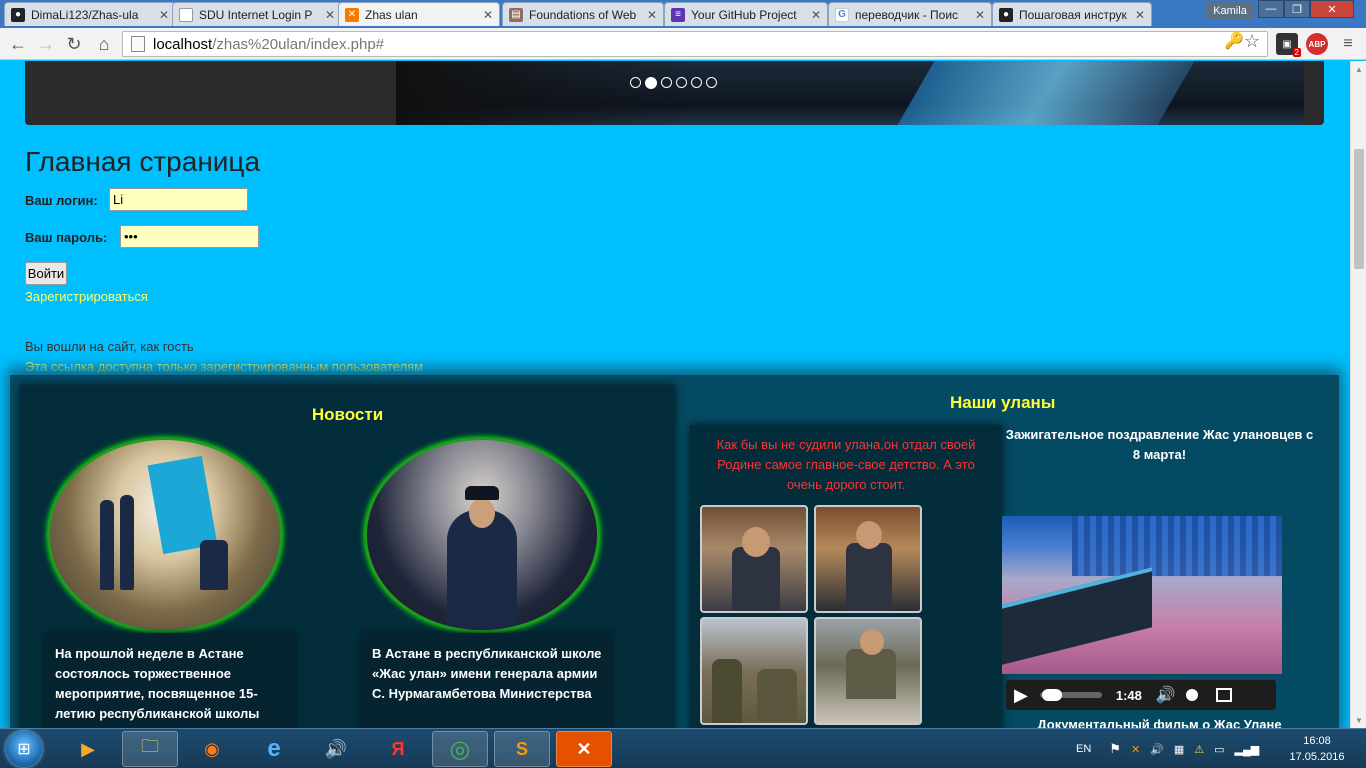  What do you see at coordinates (1142, 595) in the screenshot?
I see `video-player` at bounding box center [1142, 595].